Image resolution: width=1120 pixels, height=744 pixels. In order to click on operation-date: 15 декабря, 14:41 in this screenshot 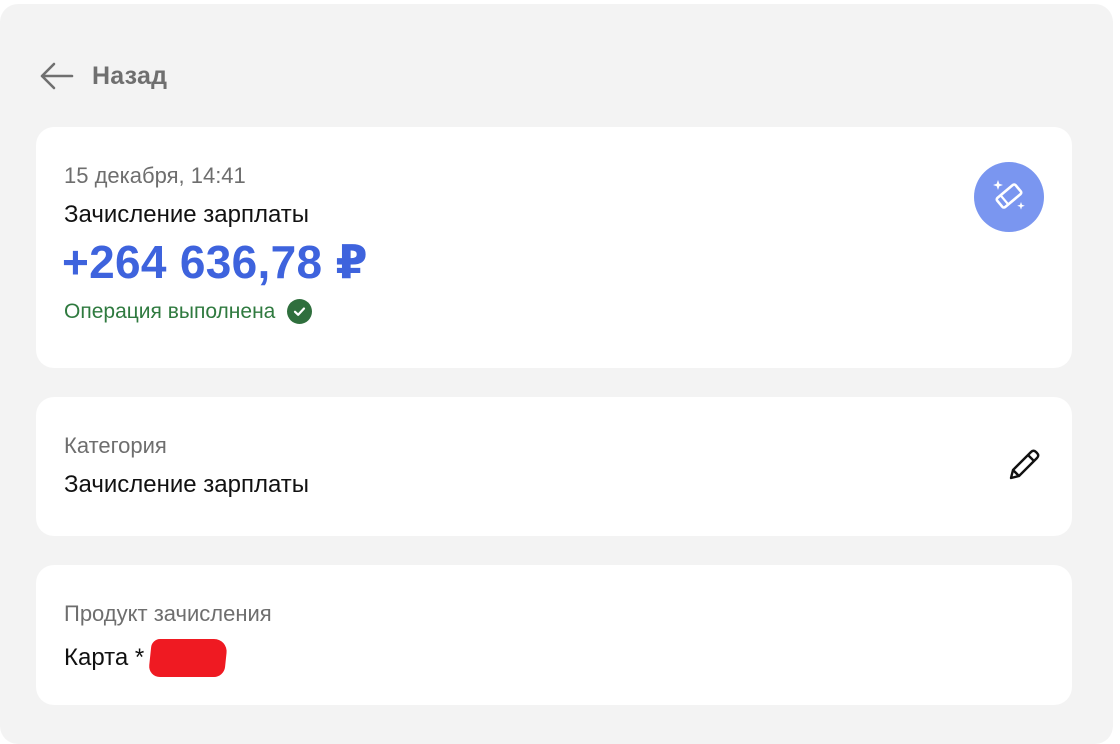, I will do `click(155, 175)`.